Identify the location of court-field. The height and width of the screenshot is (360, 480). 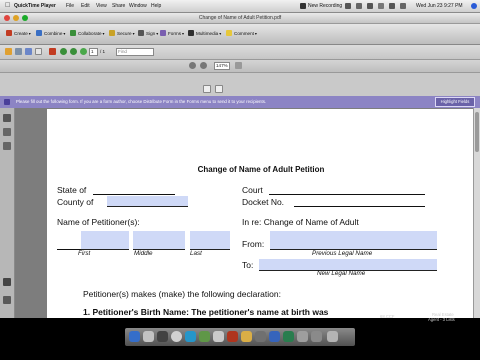
(347, 194).